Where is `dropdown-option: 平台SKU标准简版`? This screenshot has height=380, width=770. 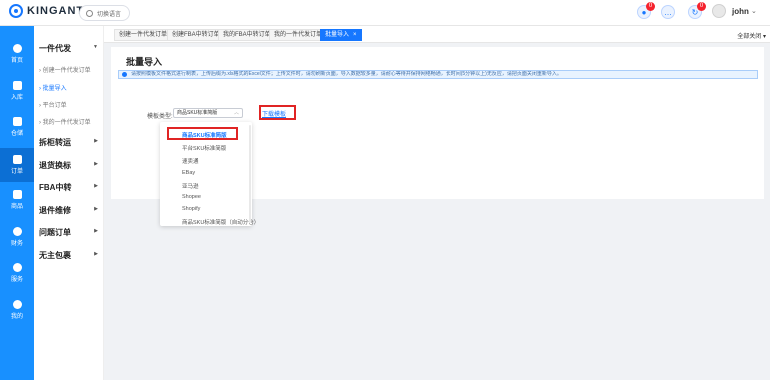 dropdown-option: 平台SKU标准简版 is located at coordinates (204, 148).